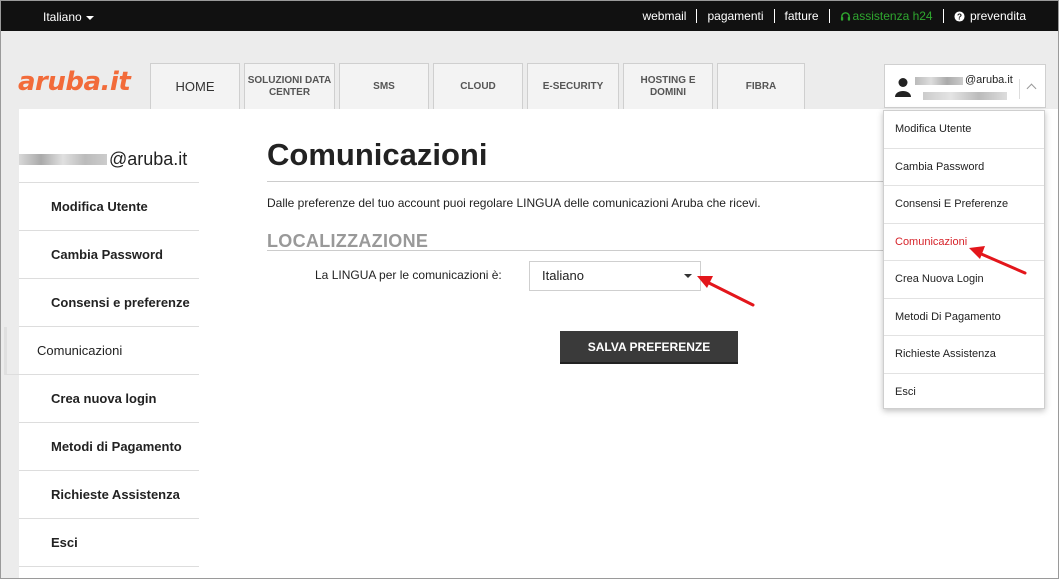 The image size is (1059, 579). I want to click on tab-e-security: E-SECURITY, so click(573, 86).